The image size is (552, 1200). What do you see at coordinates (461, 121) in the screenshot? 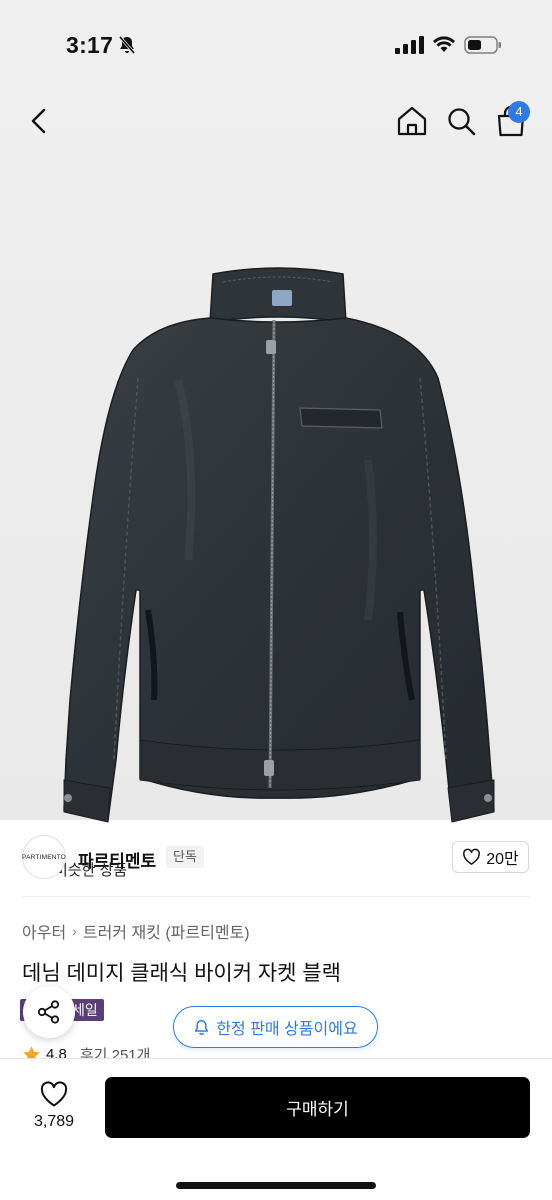
I see `search-icon` at bounding box center [461, 121].